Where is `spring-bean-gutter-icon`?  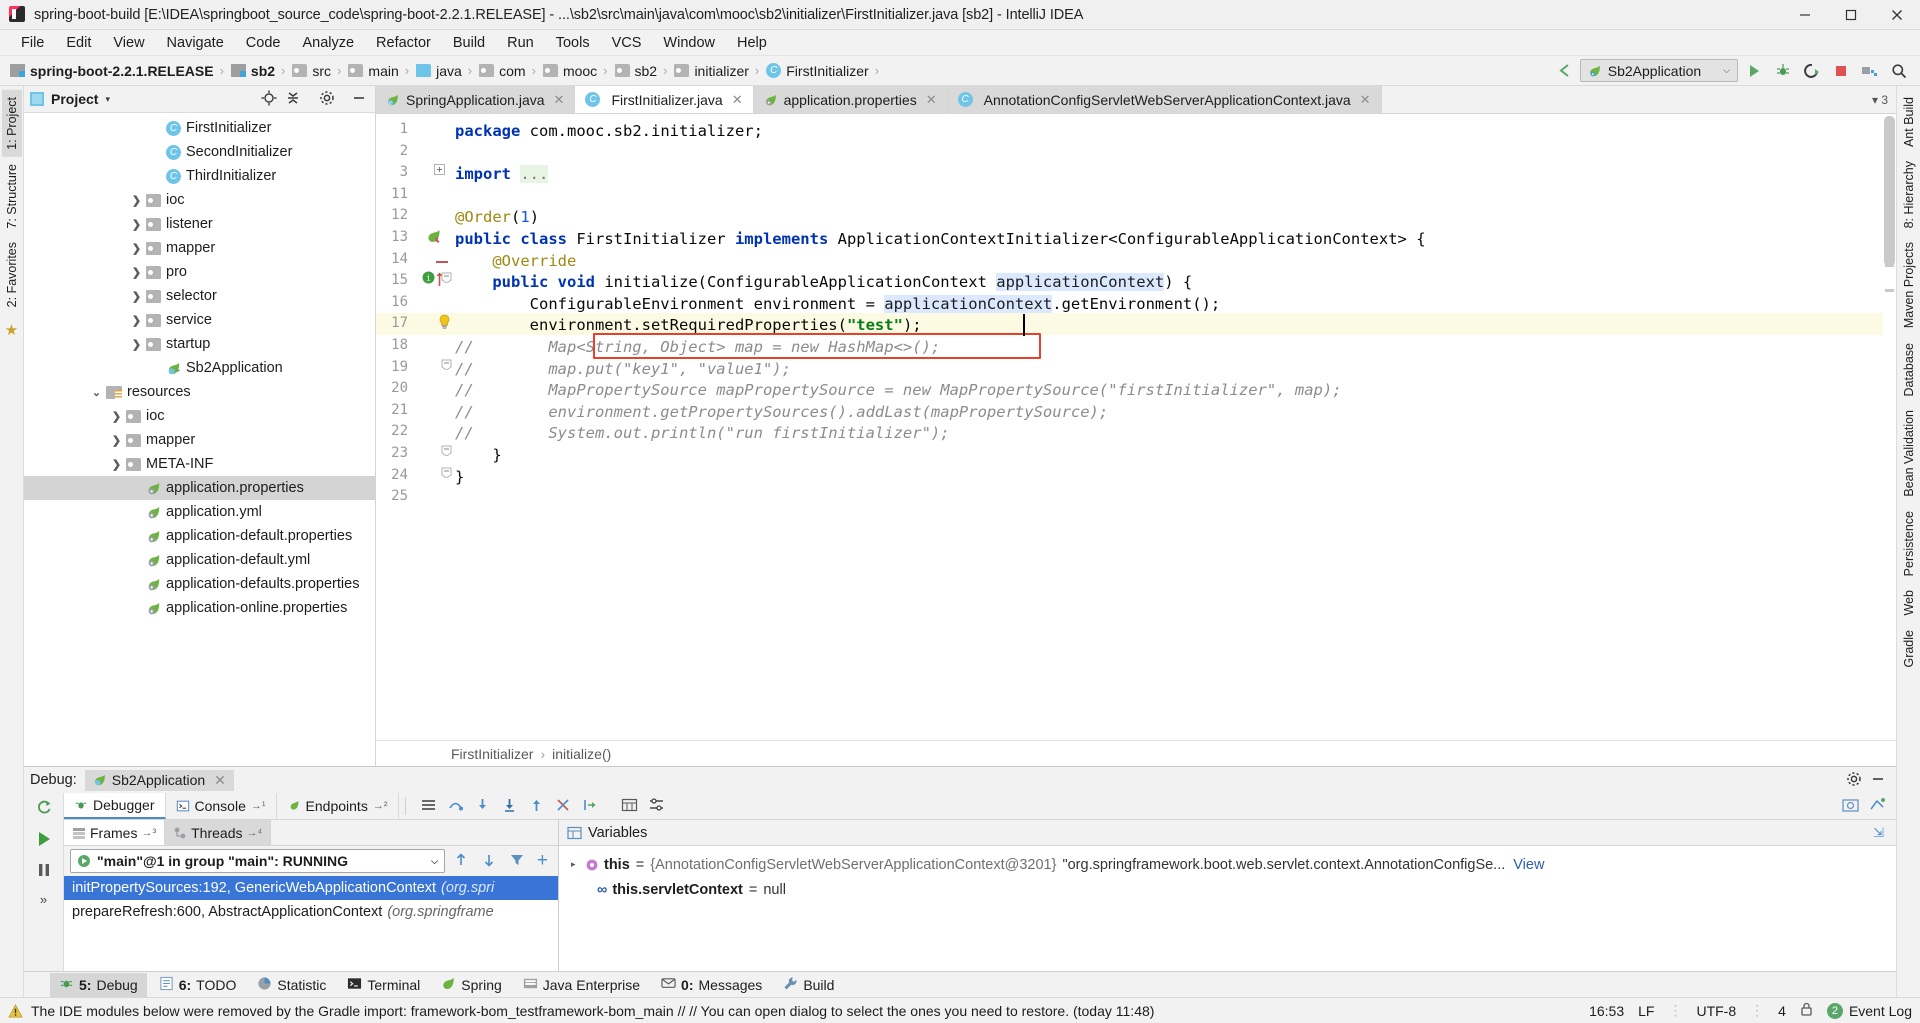
spring-bean-gutter-icon is located at coordinates (434, 237).